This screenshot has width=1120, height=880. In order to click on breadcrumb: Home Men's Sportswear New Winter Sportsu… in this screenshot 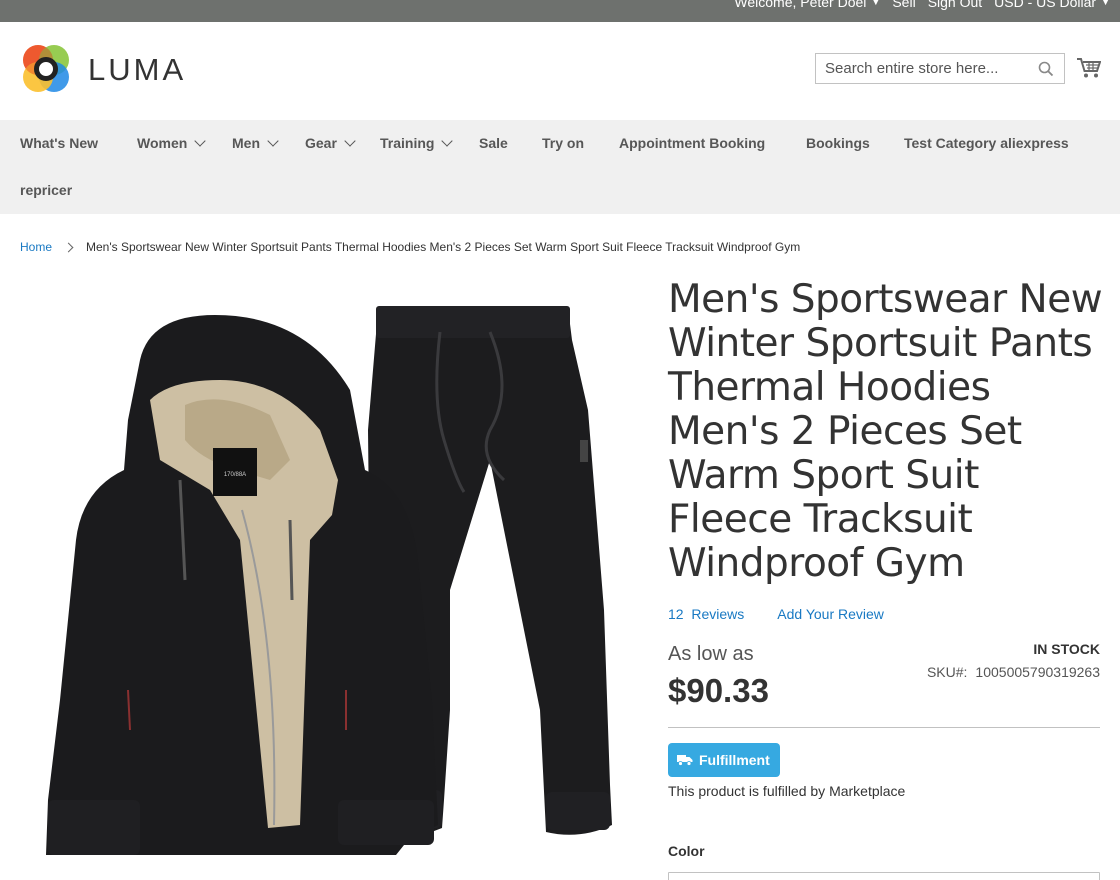, I will do `click(410, 247)`.